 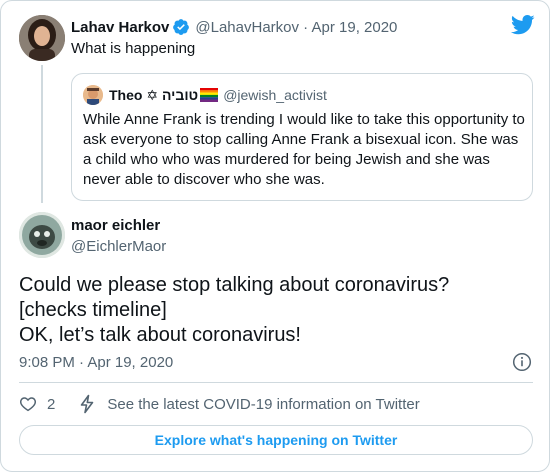 What do you see at coordinates (93, 310) in the screenshot?
I see `main-tweet-line: [checks timeline]` at bounding box center [93, 310].